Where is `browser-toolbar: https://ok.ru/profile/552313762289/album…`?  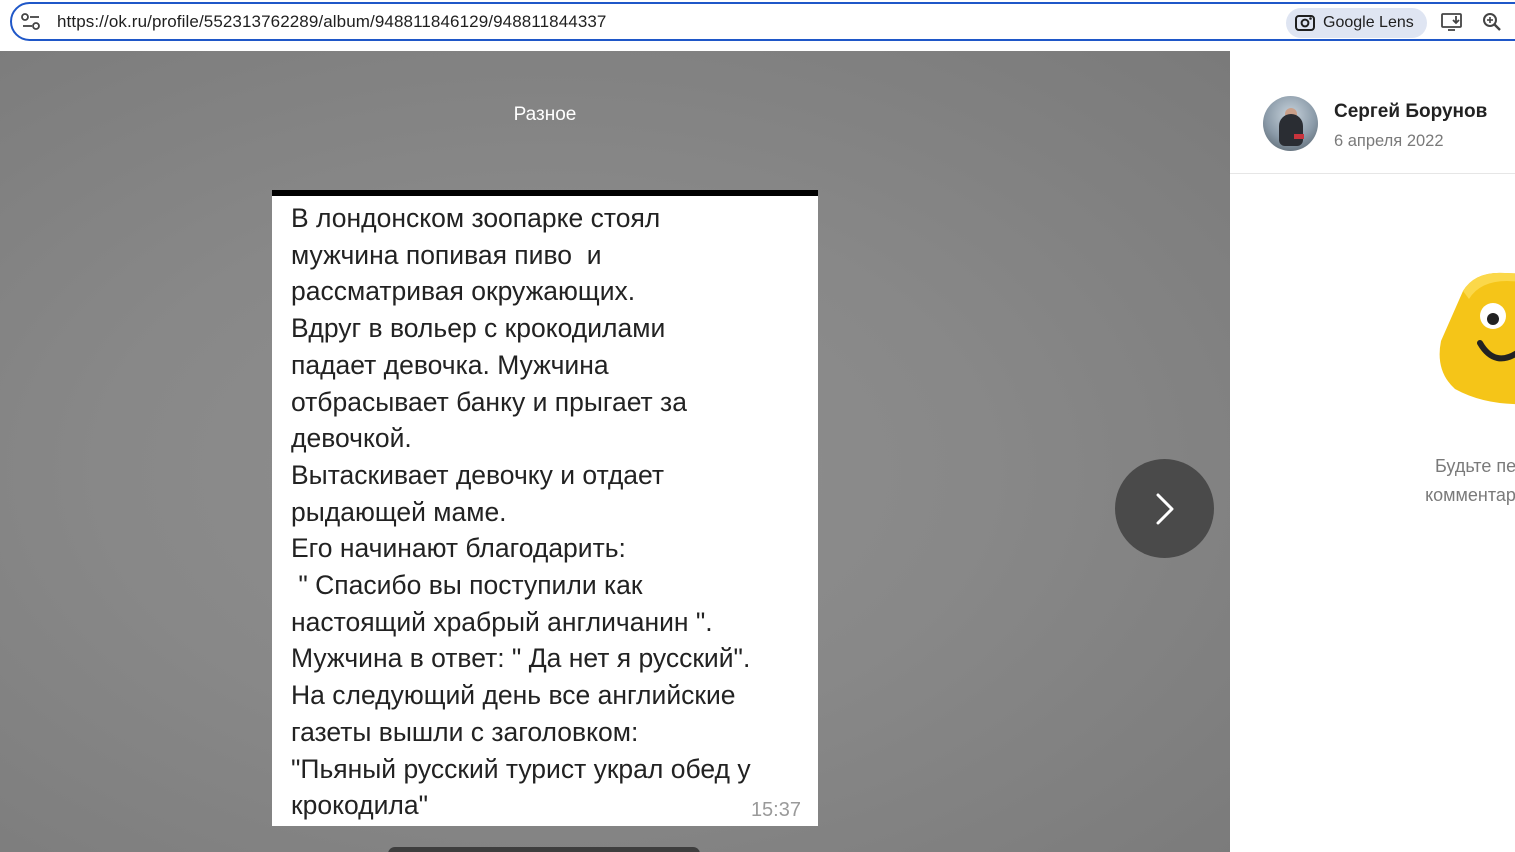 browser-toolbar: https://ok.ru/profile/552313762289/album… is located at coordinates (757, 25).